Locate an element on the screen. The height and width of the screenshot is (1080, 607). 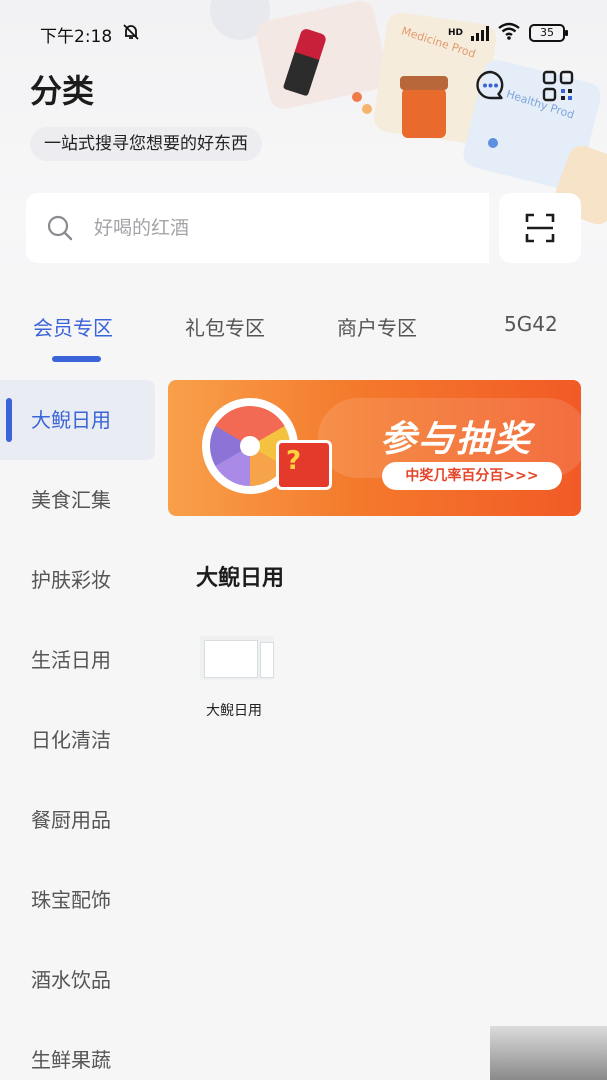
sidebar-item-cleaning: 日化清洁 is located at coordinates (77, 740).